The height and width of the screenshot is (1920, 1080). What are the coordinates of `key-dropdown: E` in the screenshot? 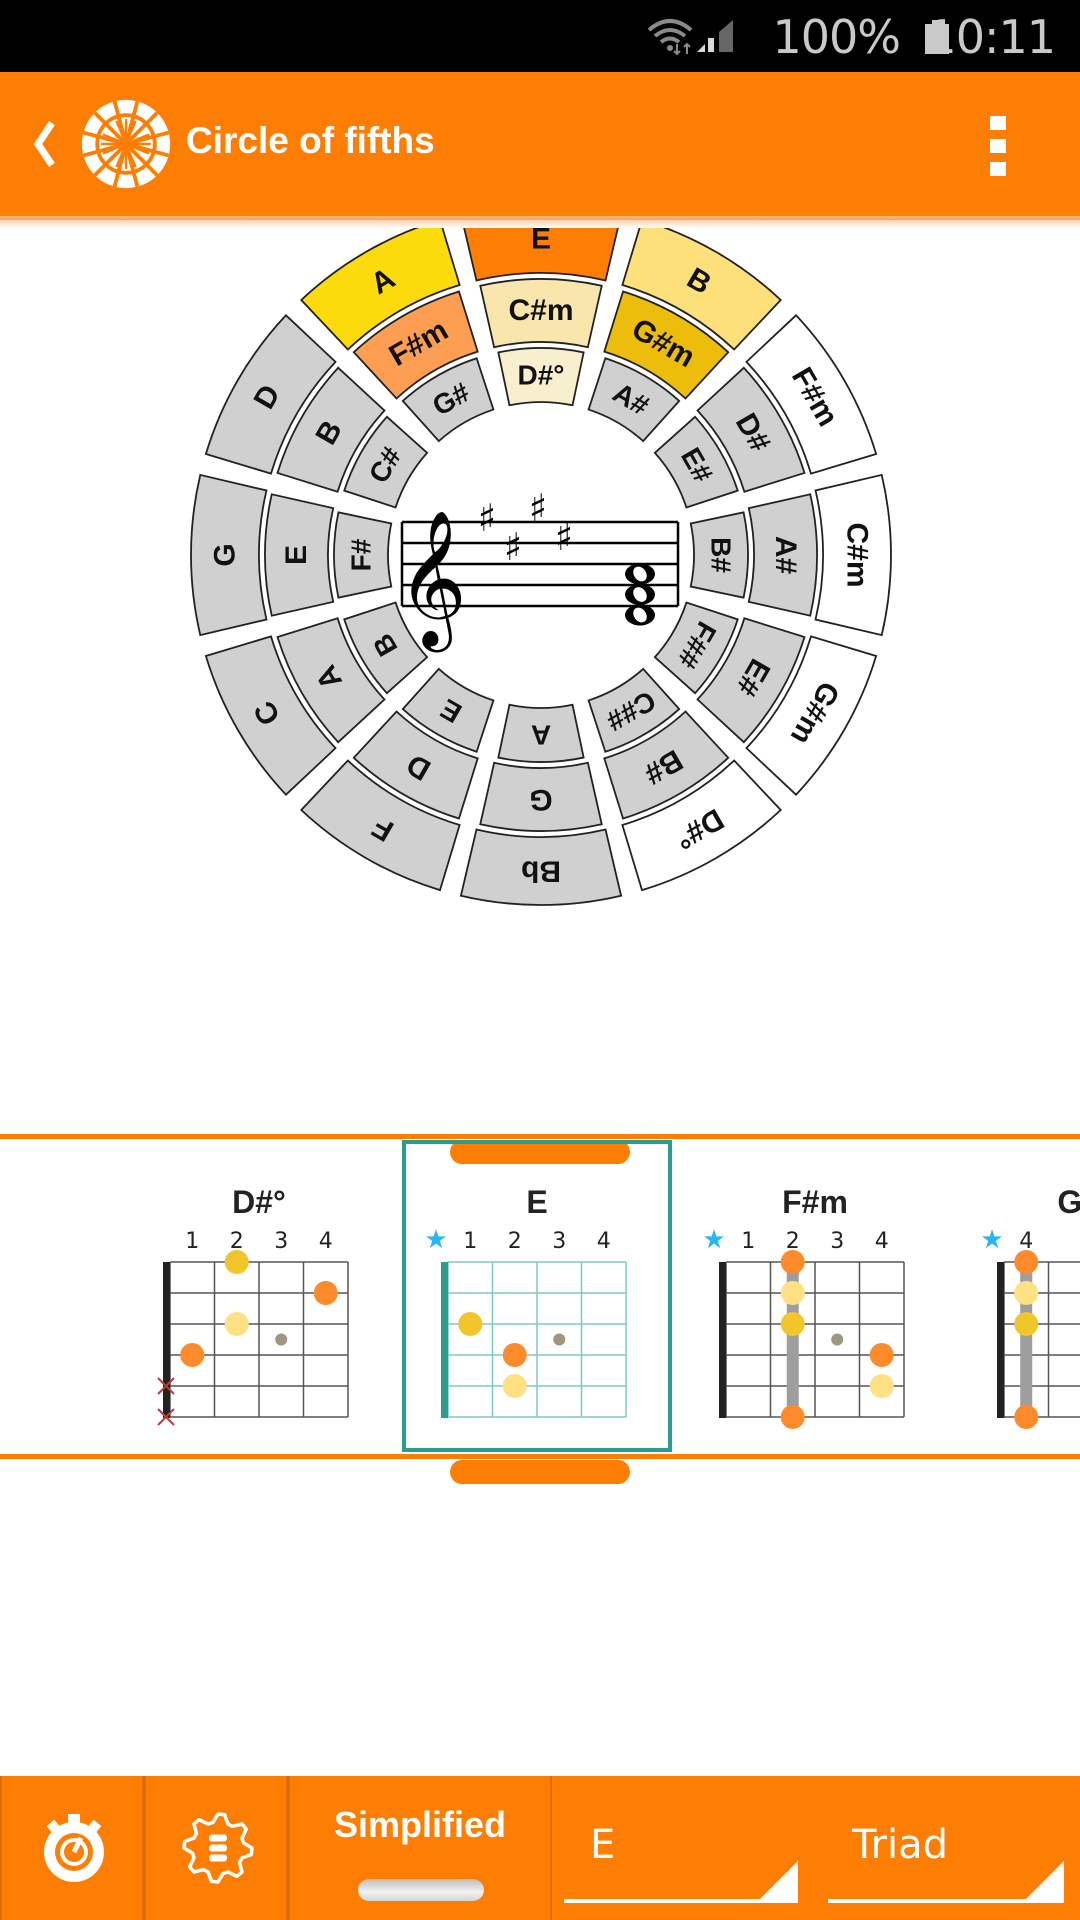 It's located at (682, 1848).